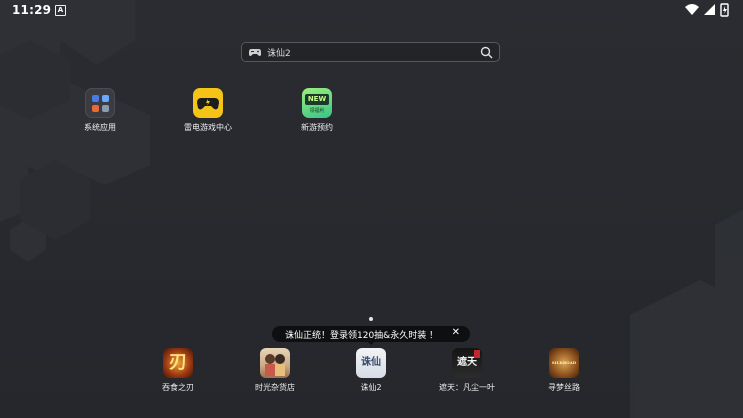 The height and width of the screenshot is (418, 743). Describe the element at coordinates (709, 9) in the screenshot. I see `signal-icon` at that location.